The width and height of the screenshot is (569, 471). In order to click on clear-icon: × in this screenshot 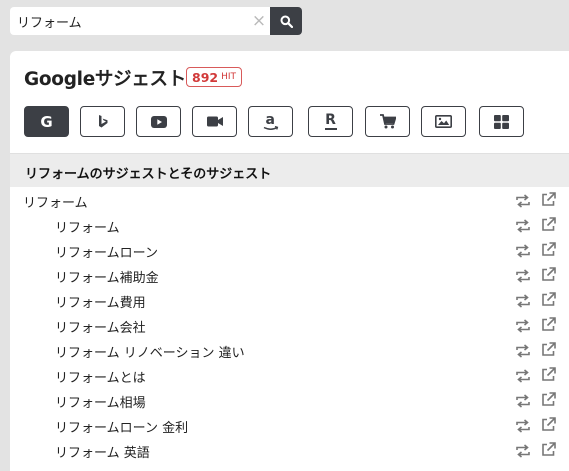, I will do `click(259, 21)`.